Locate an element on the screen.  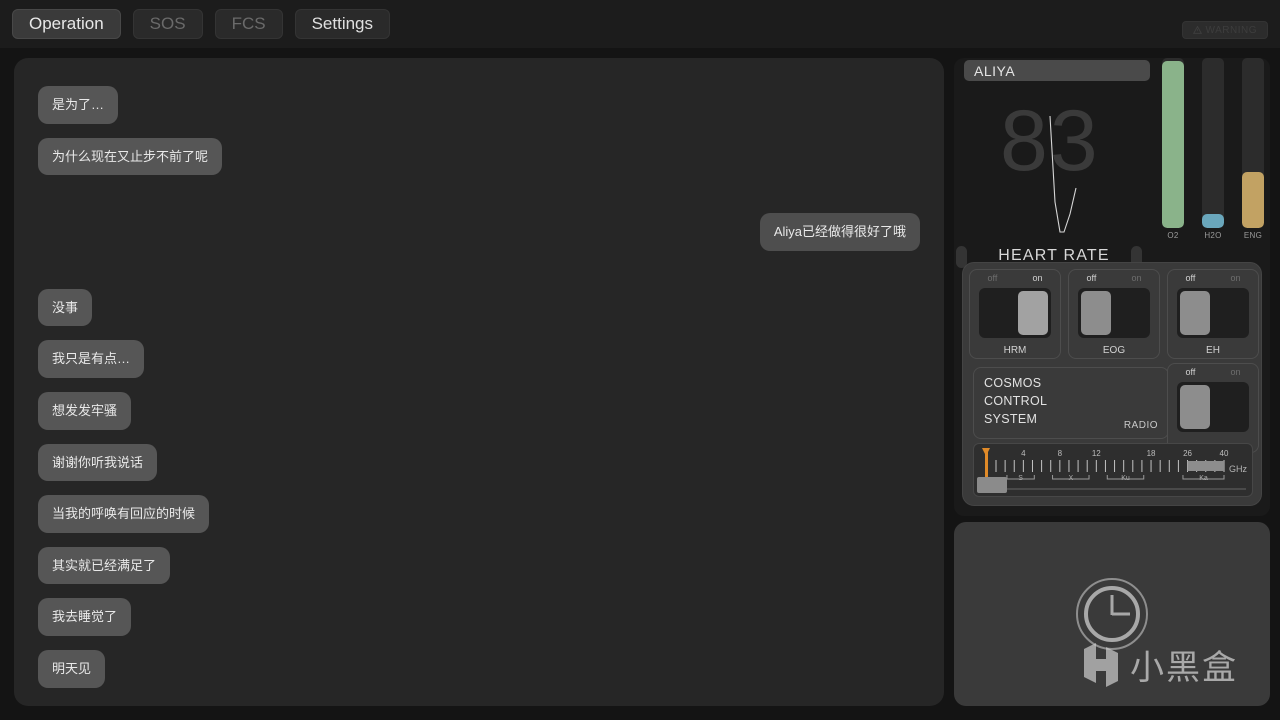
switch-eh-labels: off on is located at coordinates (1213, 278).